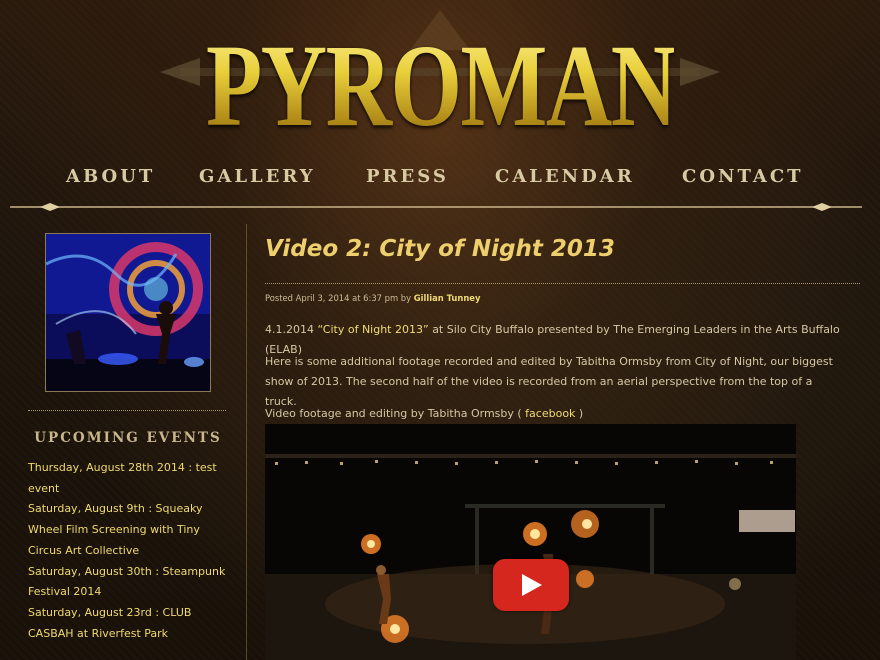 The height and width of the screenshot is (660, 880). What do you see at coordinates (372, 329) in the screenshot?
I see `event-link-city-of-night: “City of Night 2013”` at bounding box center [372, 329].